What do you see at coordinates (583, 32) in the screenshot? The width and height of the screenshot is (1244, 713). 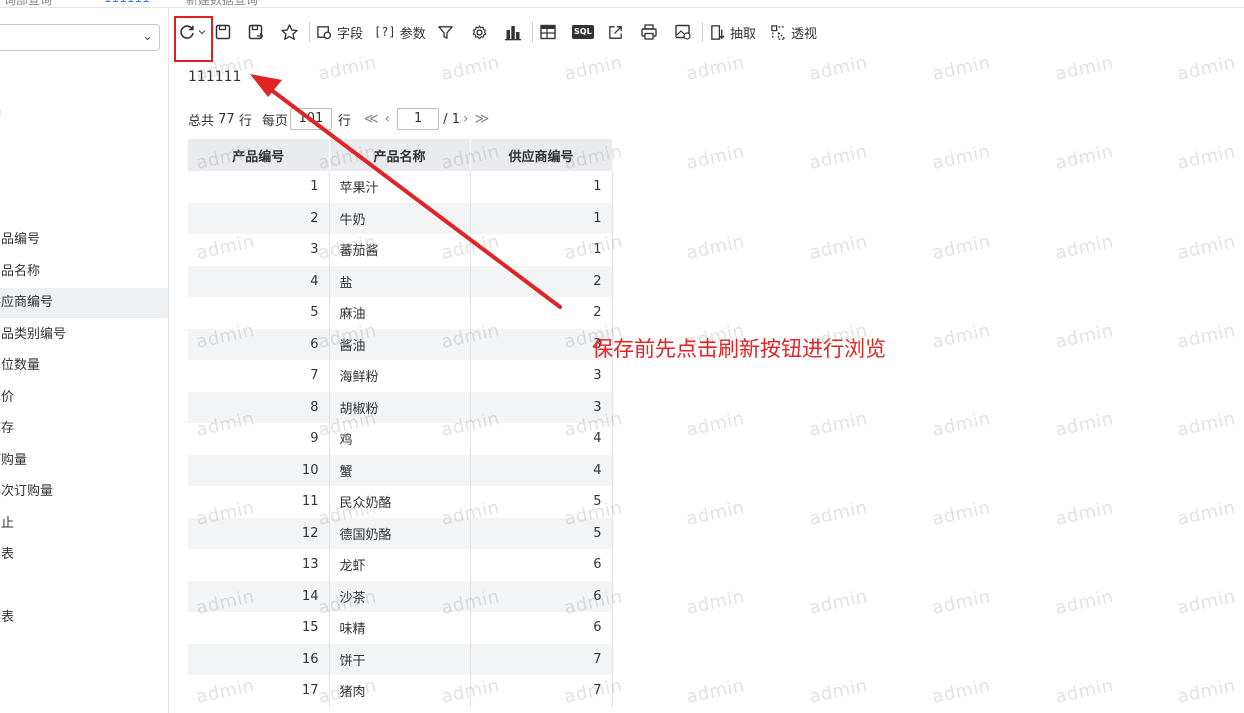 I see `sql-button: SQL` at bounding box center [583, 32].